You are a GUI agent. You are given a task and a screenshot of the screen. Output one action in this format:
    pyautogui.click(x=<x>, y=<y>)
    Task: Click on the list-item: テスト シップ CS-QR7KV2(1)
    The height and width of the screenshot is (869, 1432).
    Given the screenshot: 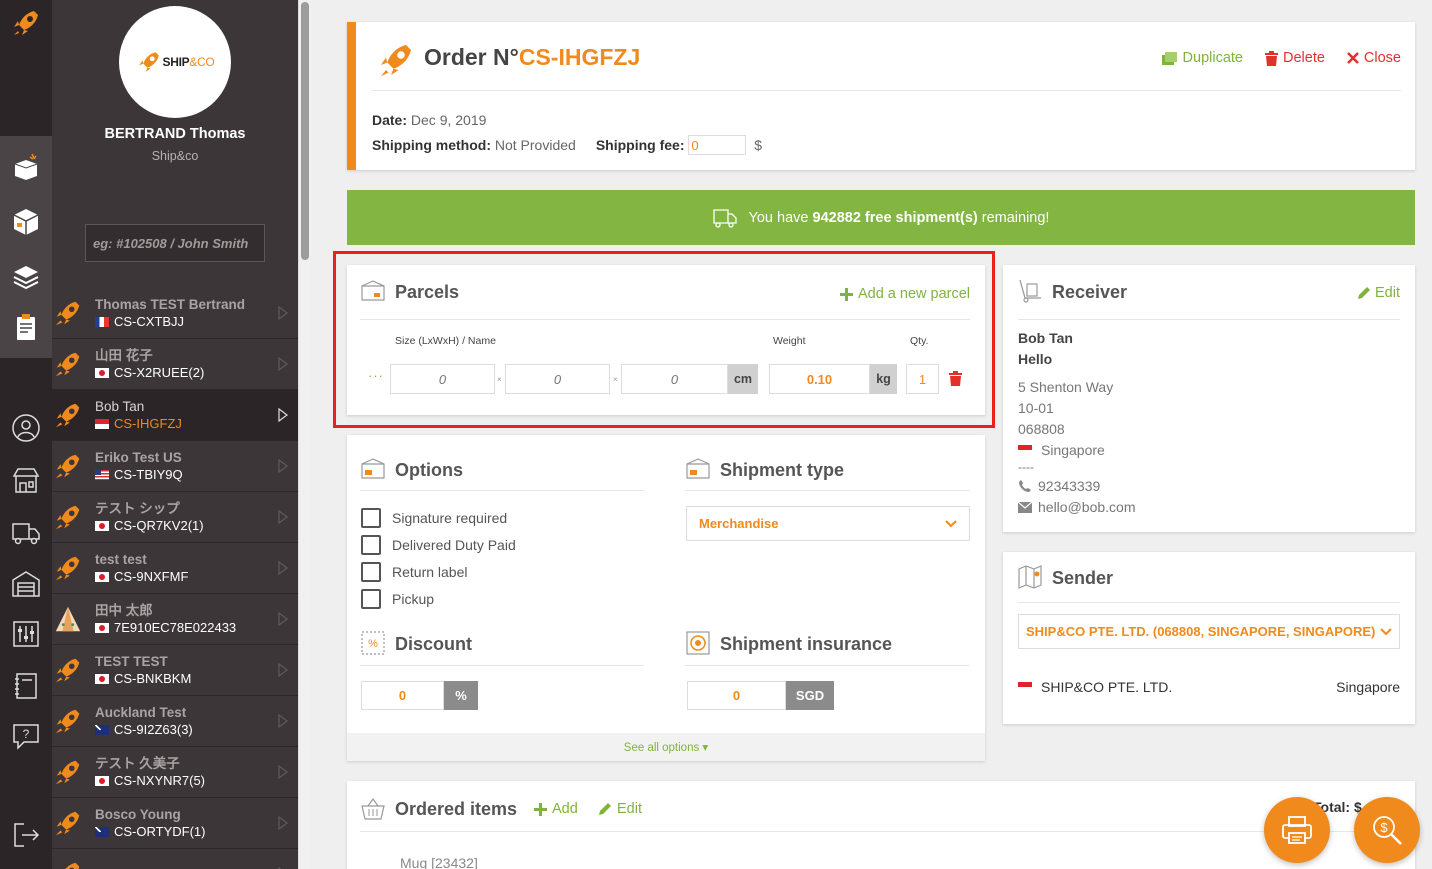 What is the action you would take?
    pyautogui.click(x=175, y=517)
    